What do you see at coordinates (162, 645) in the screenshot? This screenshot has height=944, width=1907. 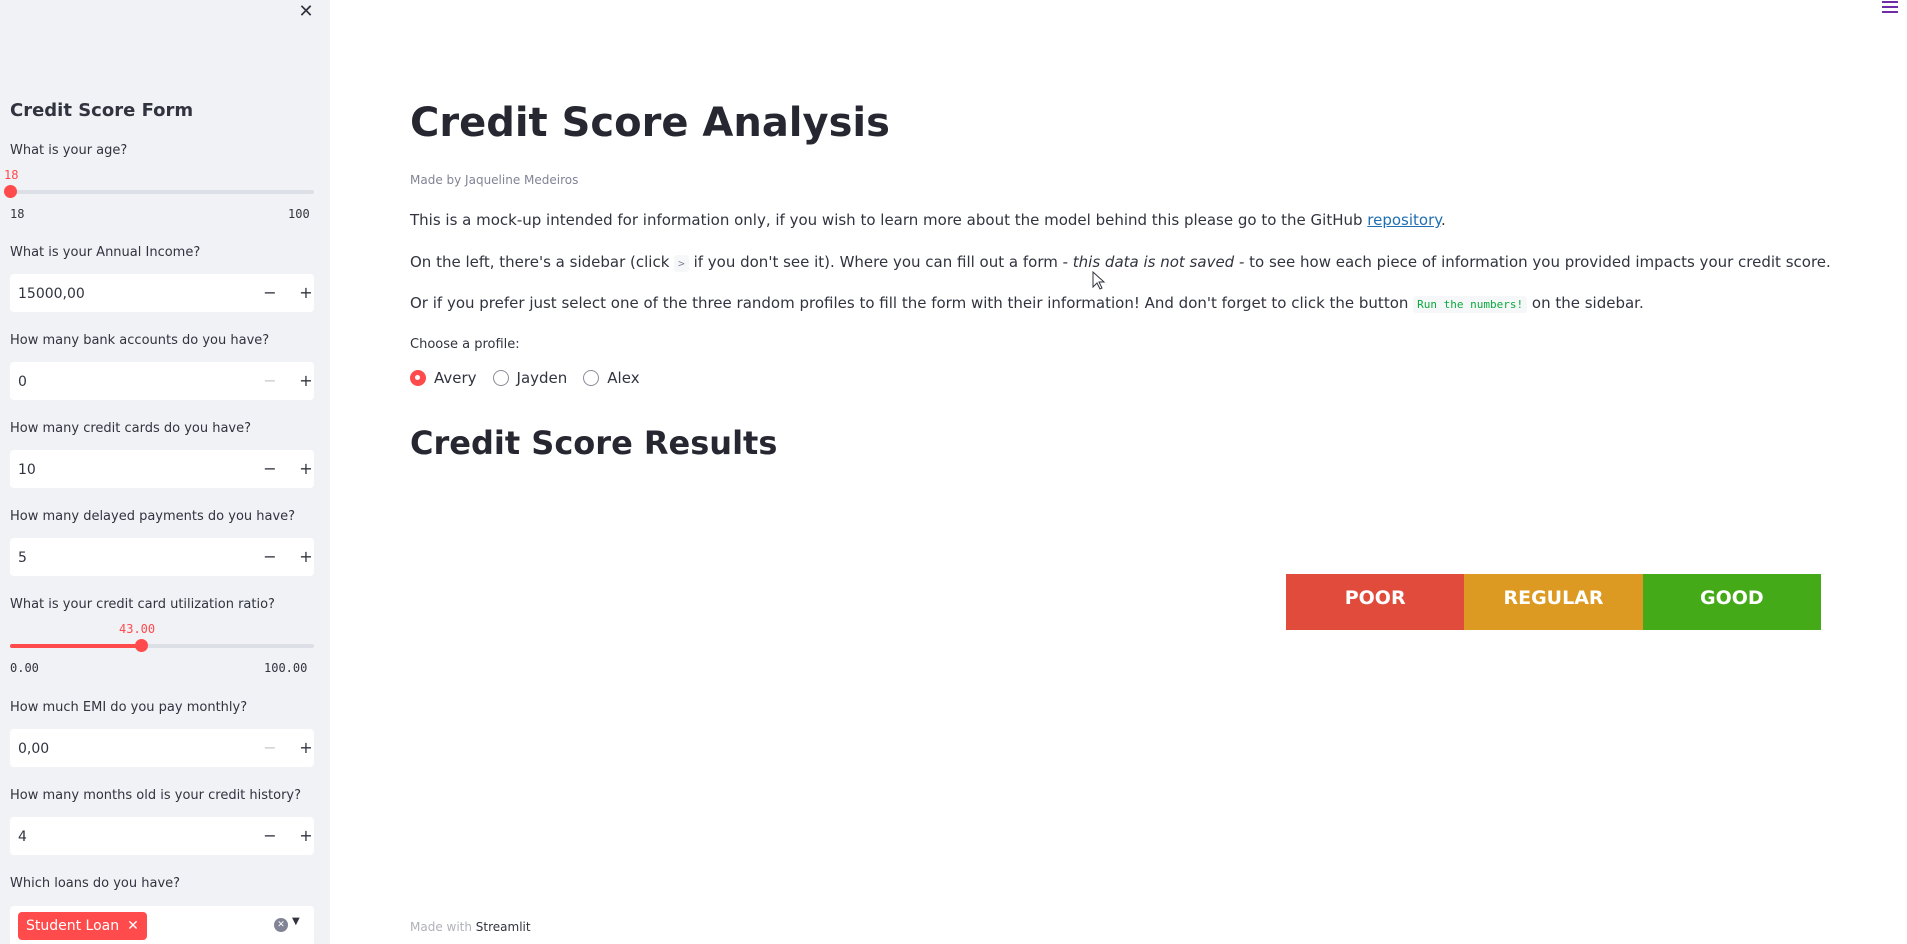 I see `utilization-slider` at bounding box center [162, 645].